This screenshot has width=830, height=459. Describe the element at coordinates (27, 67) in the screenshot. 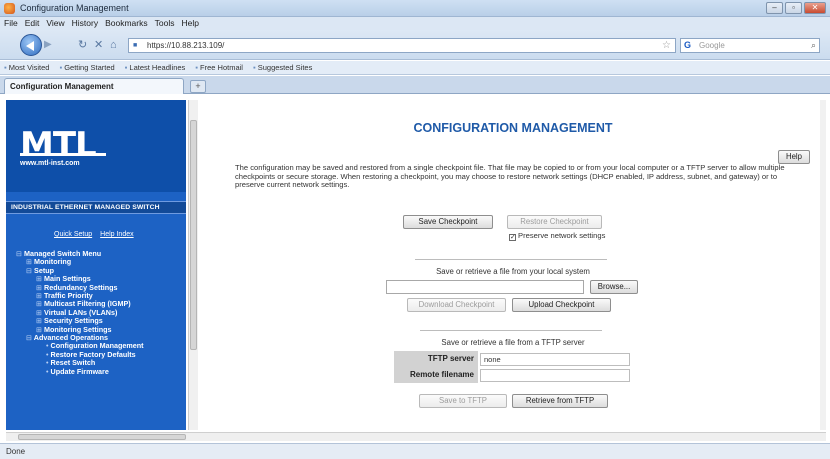

I see `bookmark-most-visited: Most Visited` at that location.